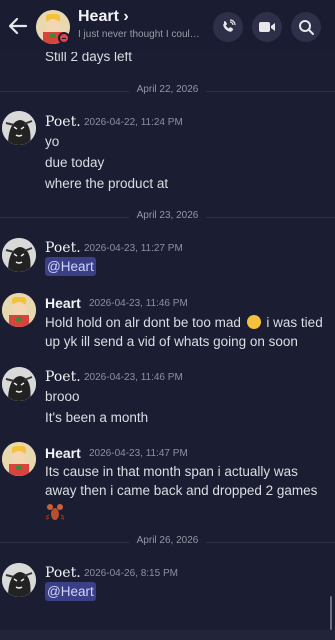  I want to click on do-not-disturb-status-icon, so click(64, 38).